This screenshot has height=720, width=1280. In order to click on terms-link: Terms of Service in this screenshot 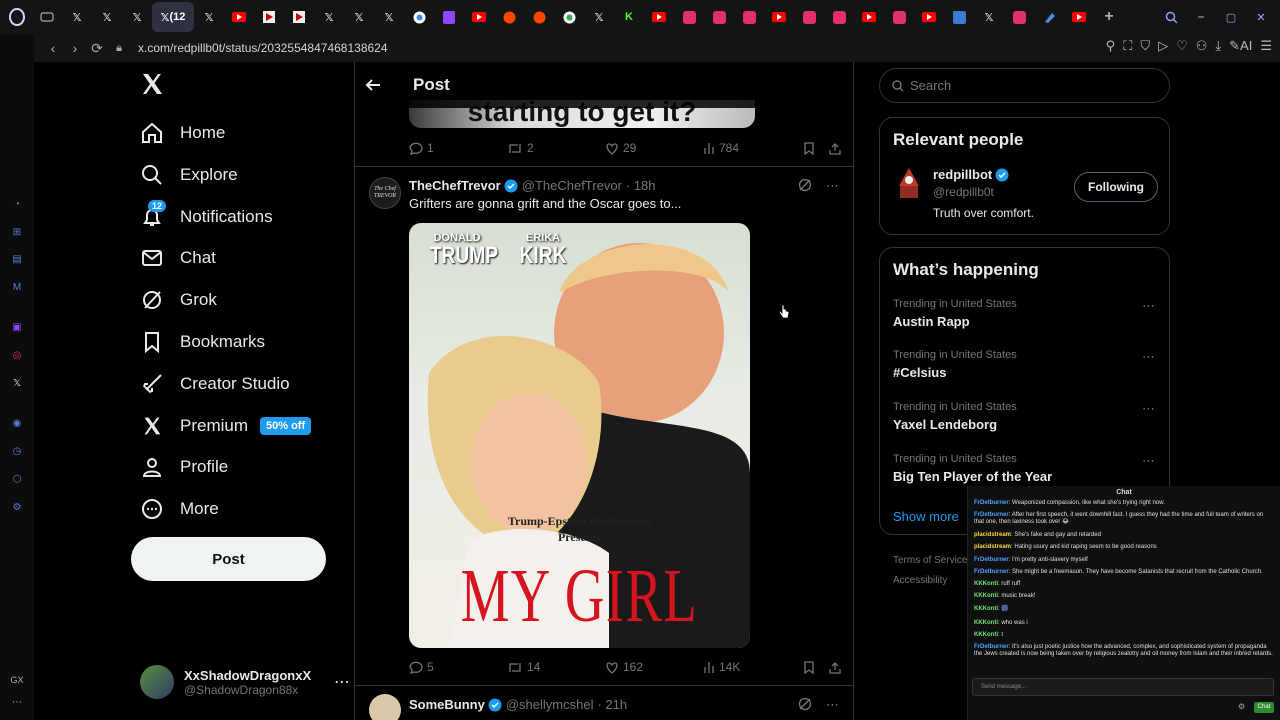, I will do `click(930, 560)`.